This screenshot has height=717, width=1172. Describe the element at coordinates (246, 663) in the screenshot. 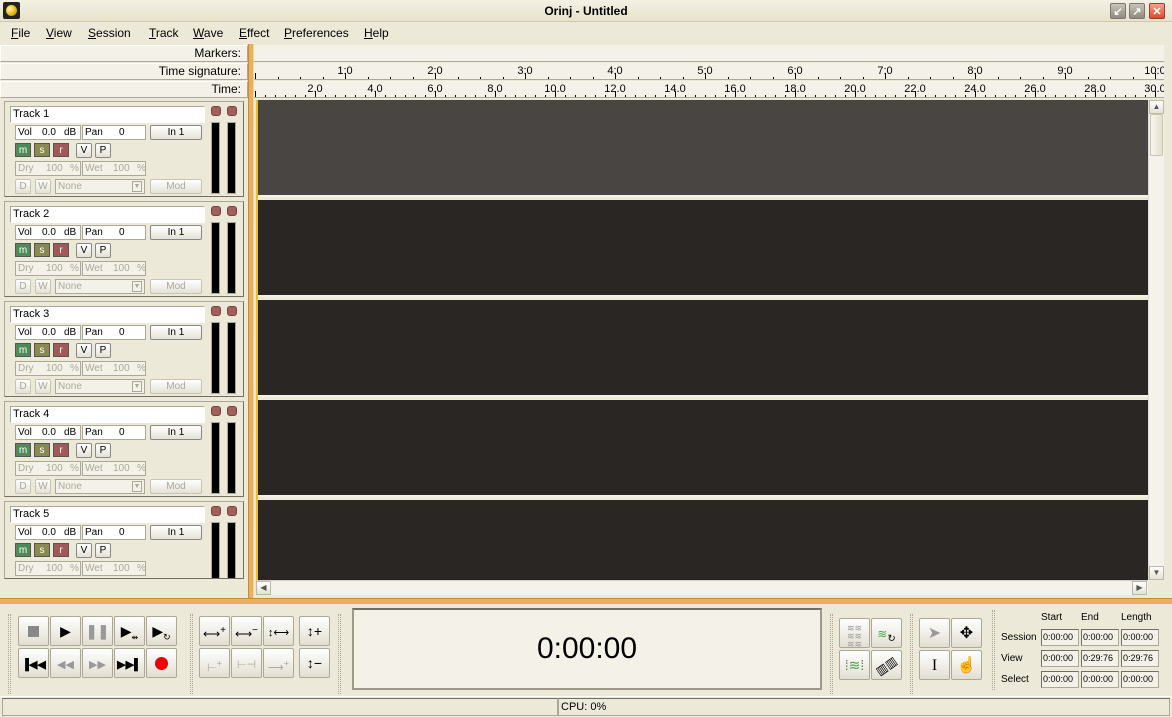

I see `zoom-to-selection-button: ⊢⊣` at that location.